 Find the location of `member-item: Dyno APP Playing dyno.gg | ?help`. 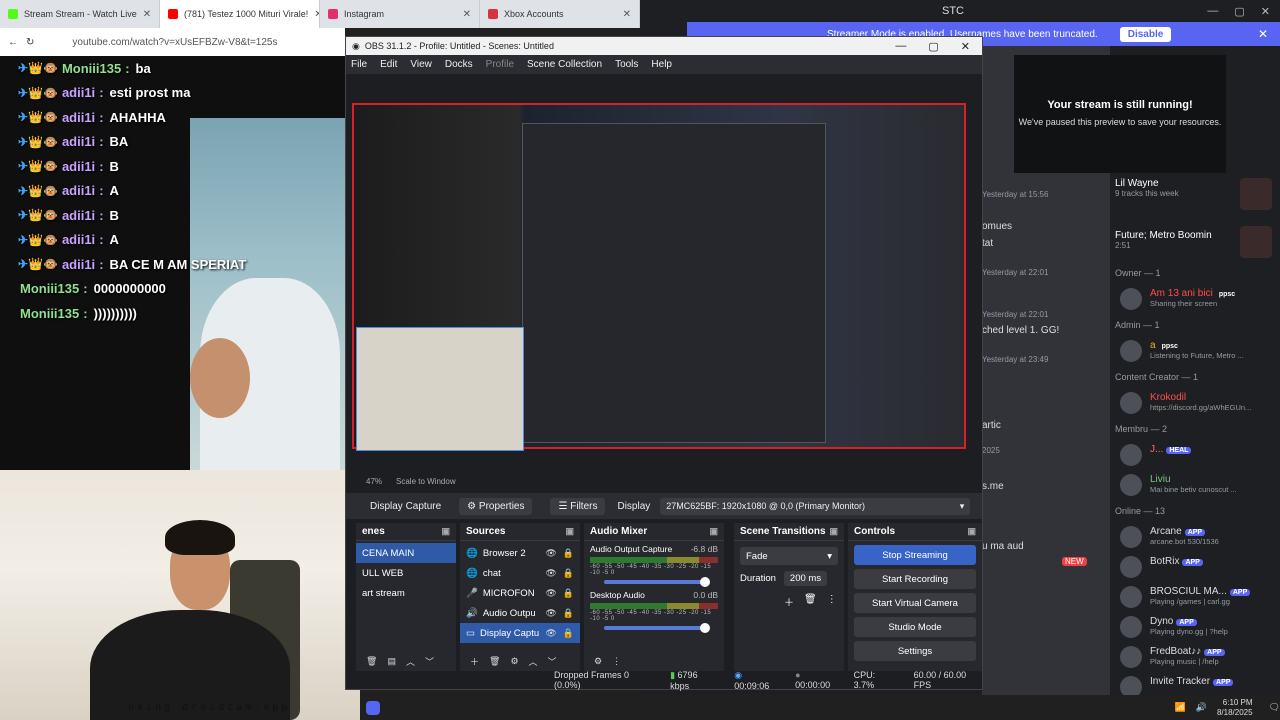

member-item: Dyno APP Playing dyno.gg | ?help is located at coordinates (1195, 627).